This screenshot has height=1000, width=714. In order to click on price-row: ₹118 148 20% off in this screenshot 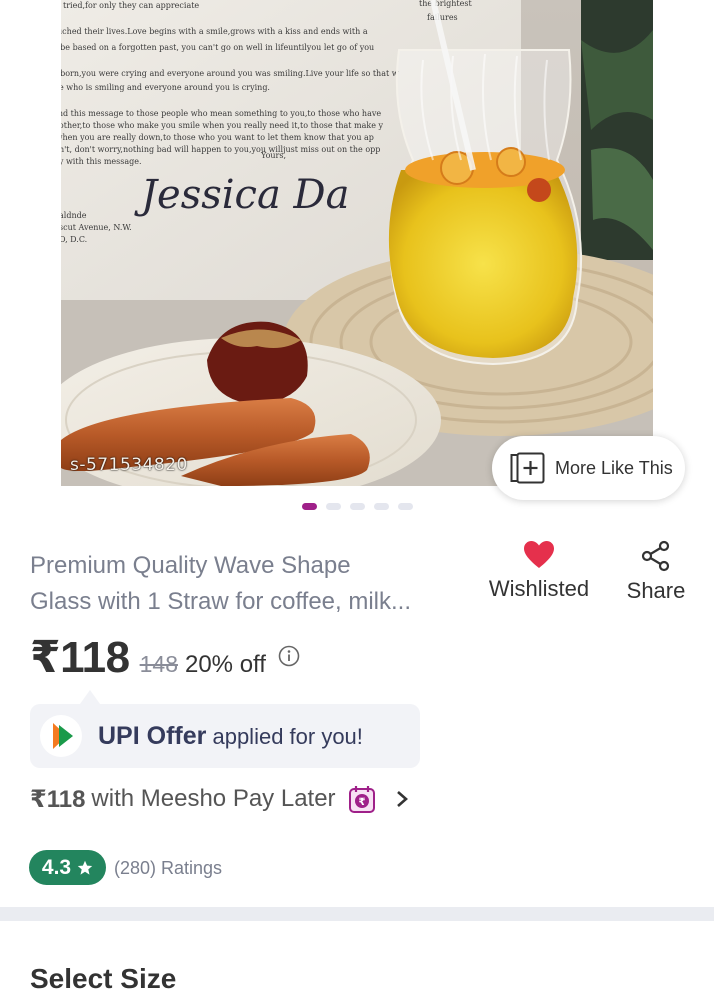, I will do `click(148, 657)`.